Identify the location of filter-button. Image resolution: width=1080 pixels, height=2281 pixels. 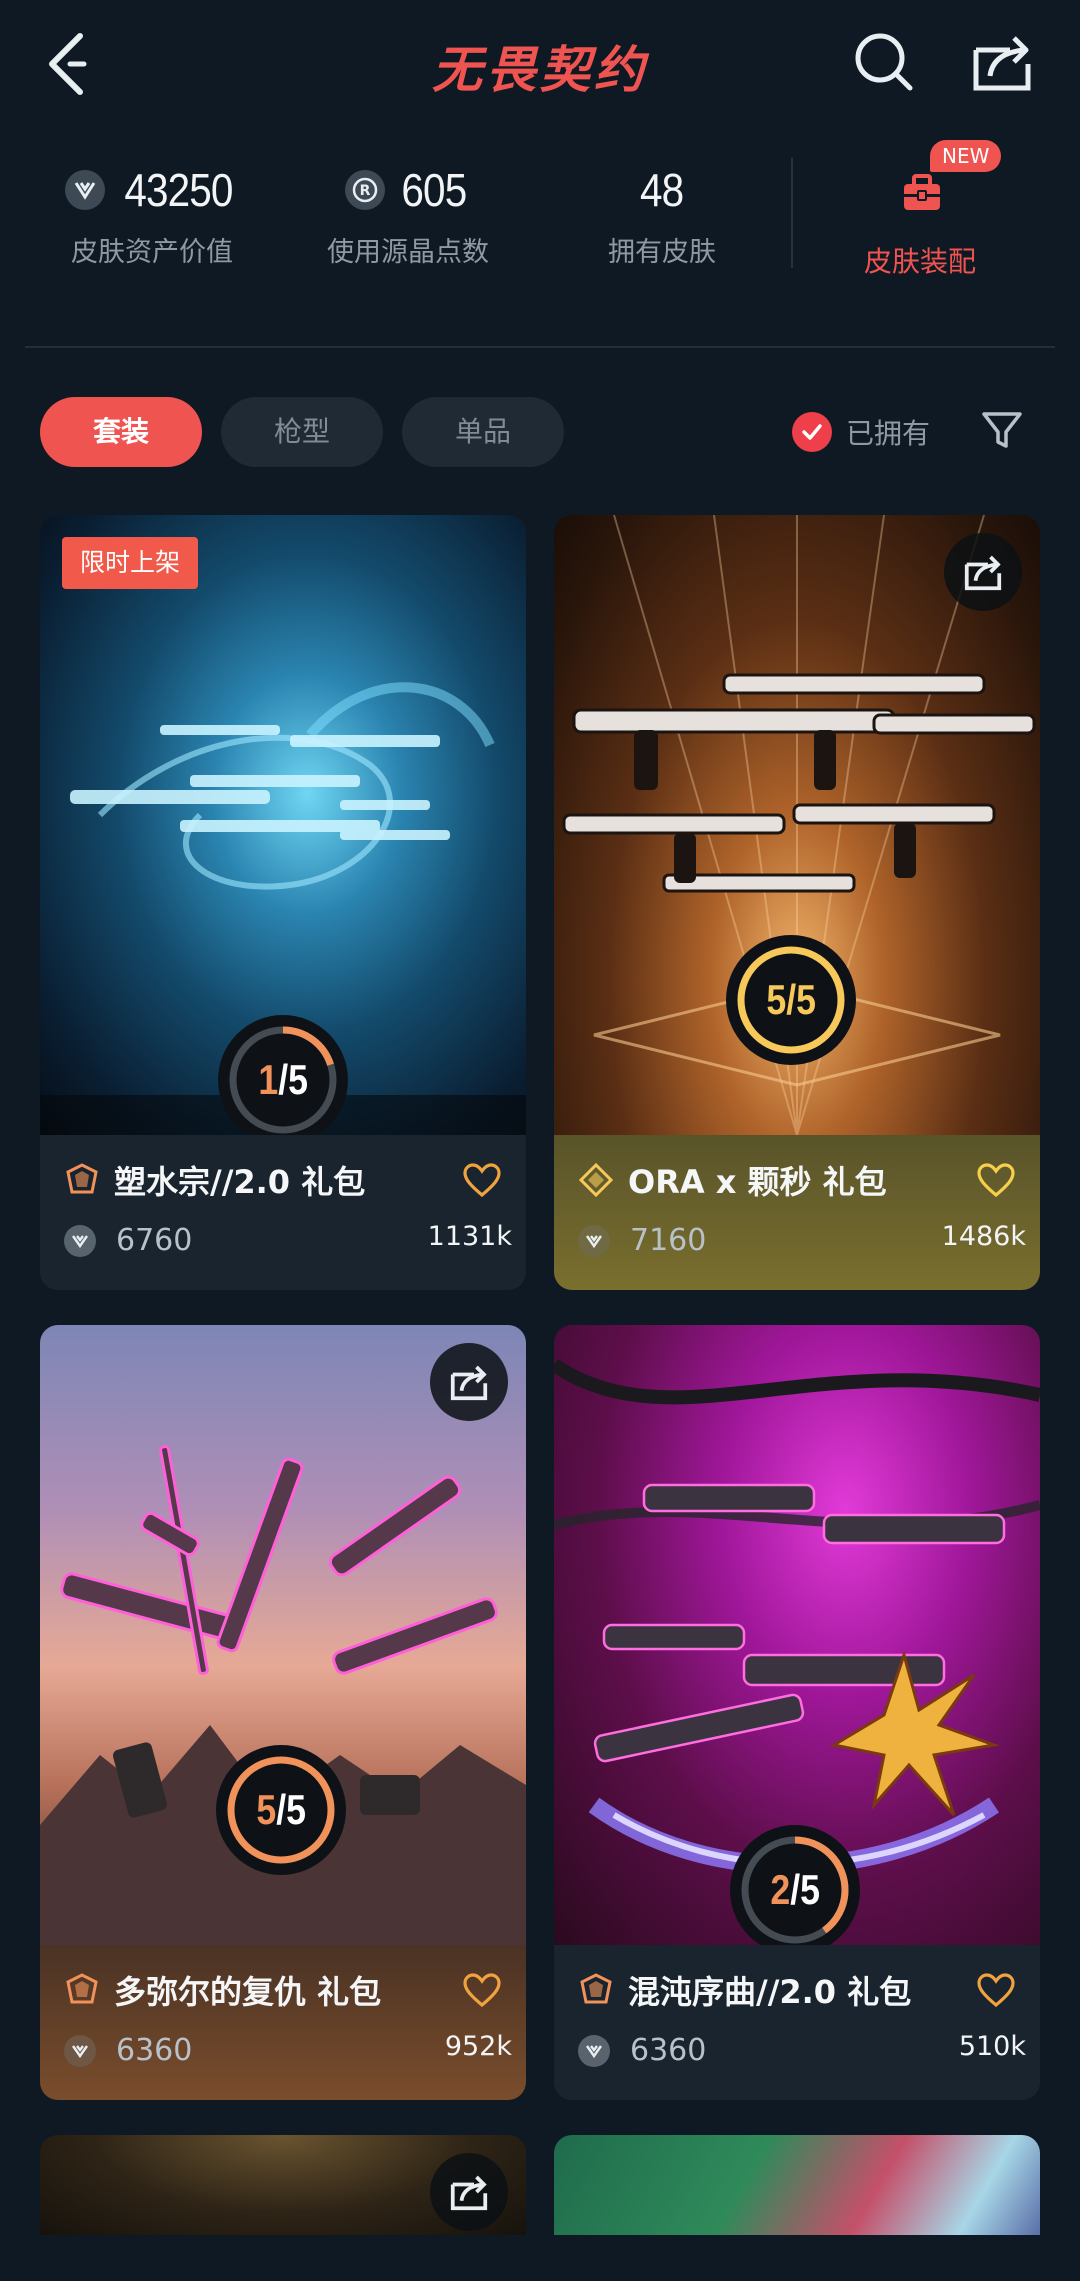
(1002, 430).